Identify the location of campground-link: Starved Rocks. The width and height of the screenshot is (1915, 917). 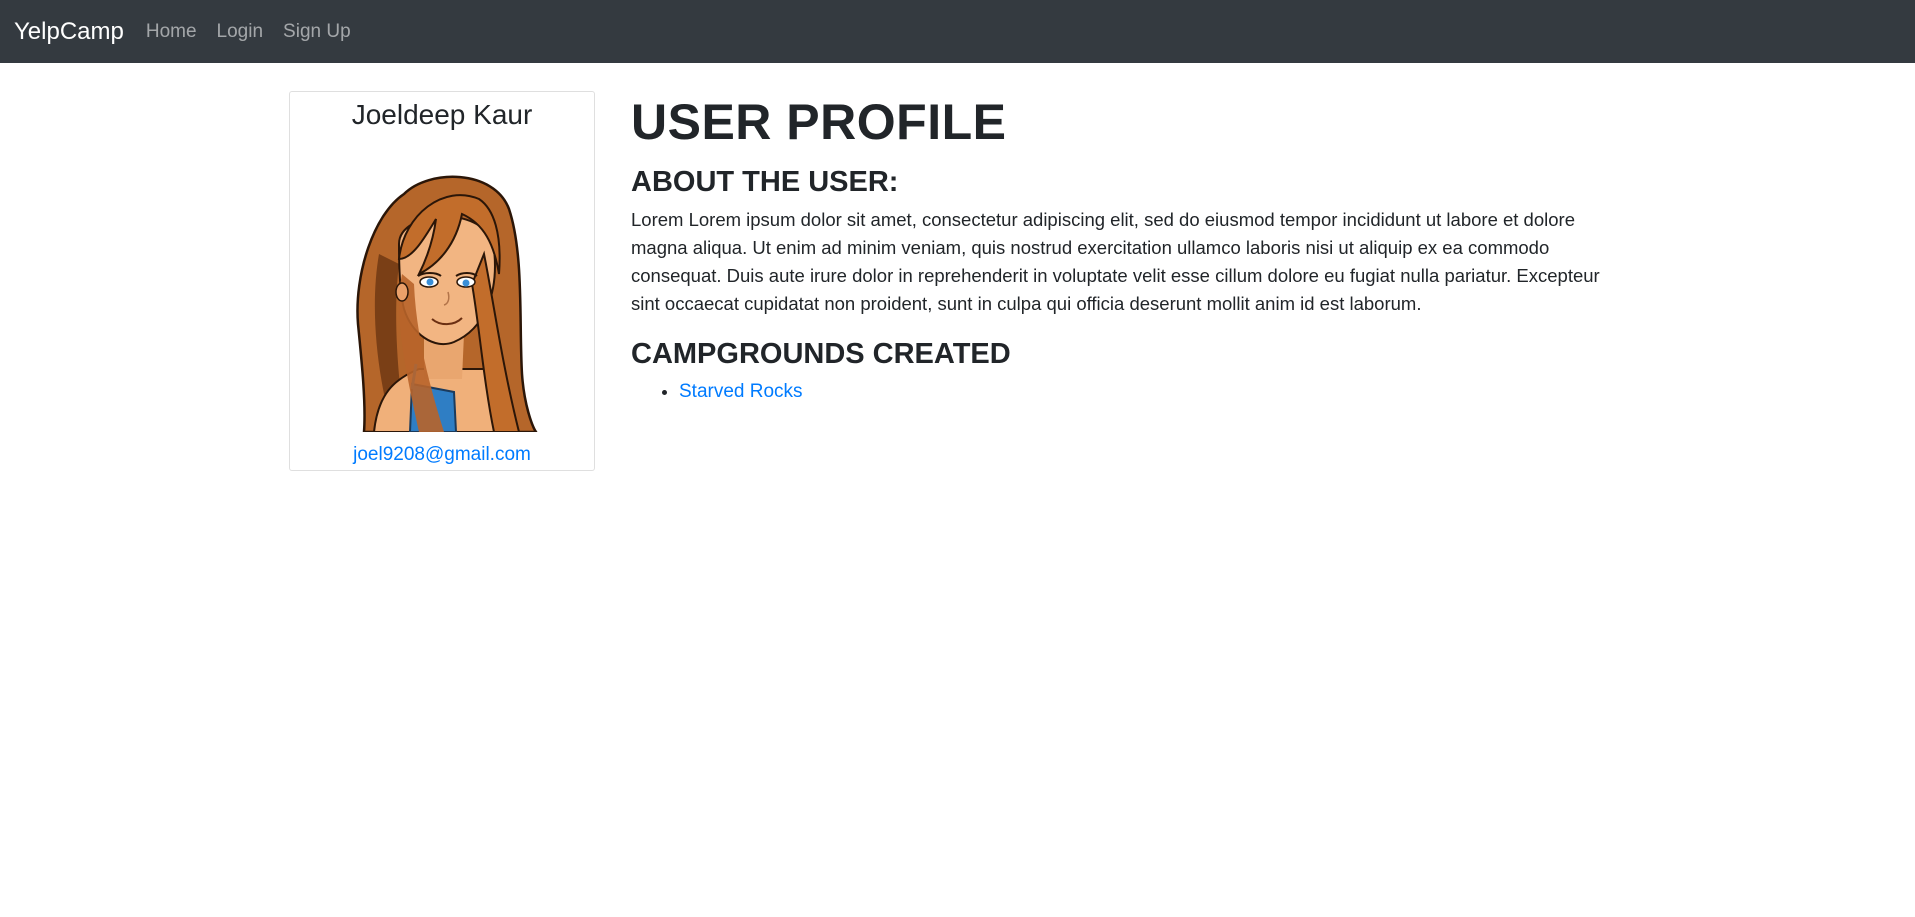
(741, 391).